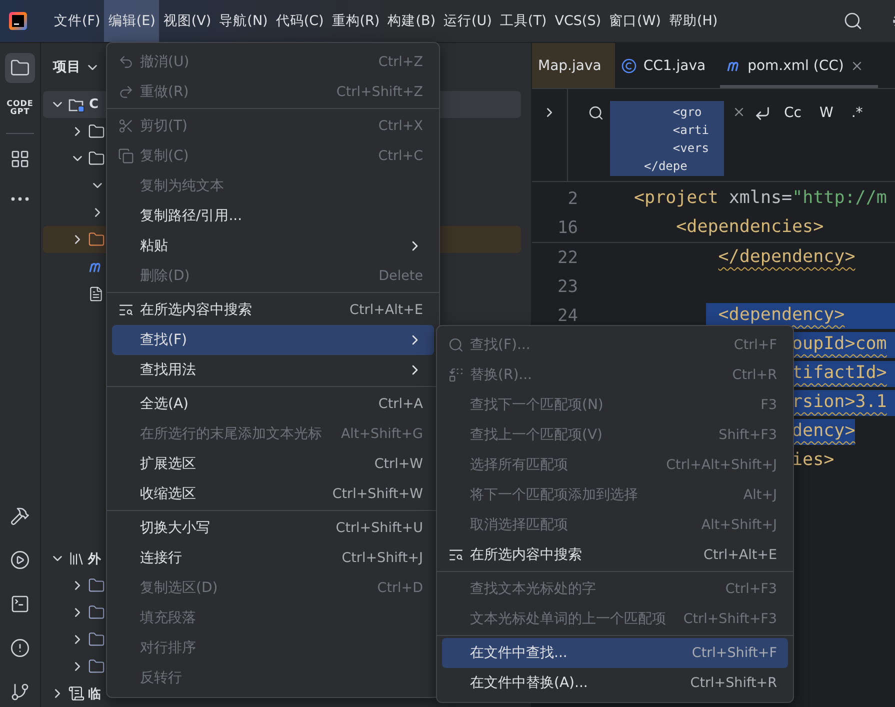 The image size is (895, 707). What do you see at coordinates (749, 227) in the screenshot?
I see `code-line: <dependencies>` at bounding box center [749, 227].